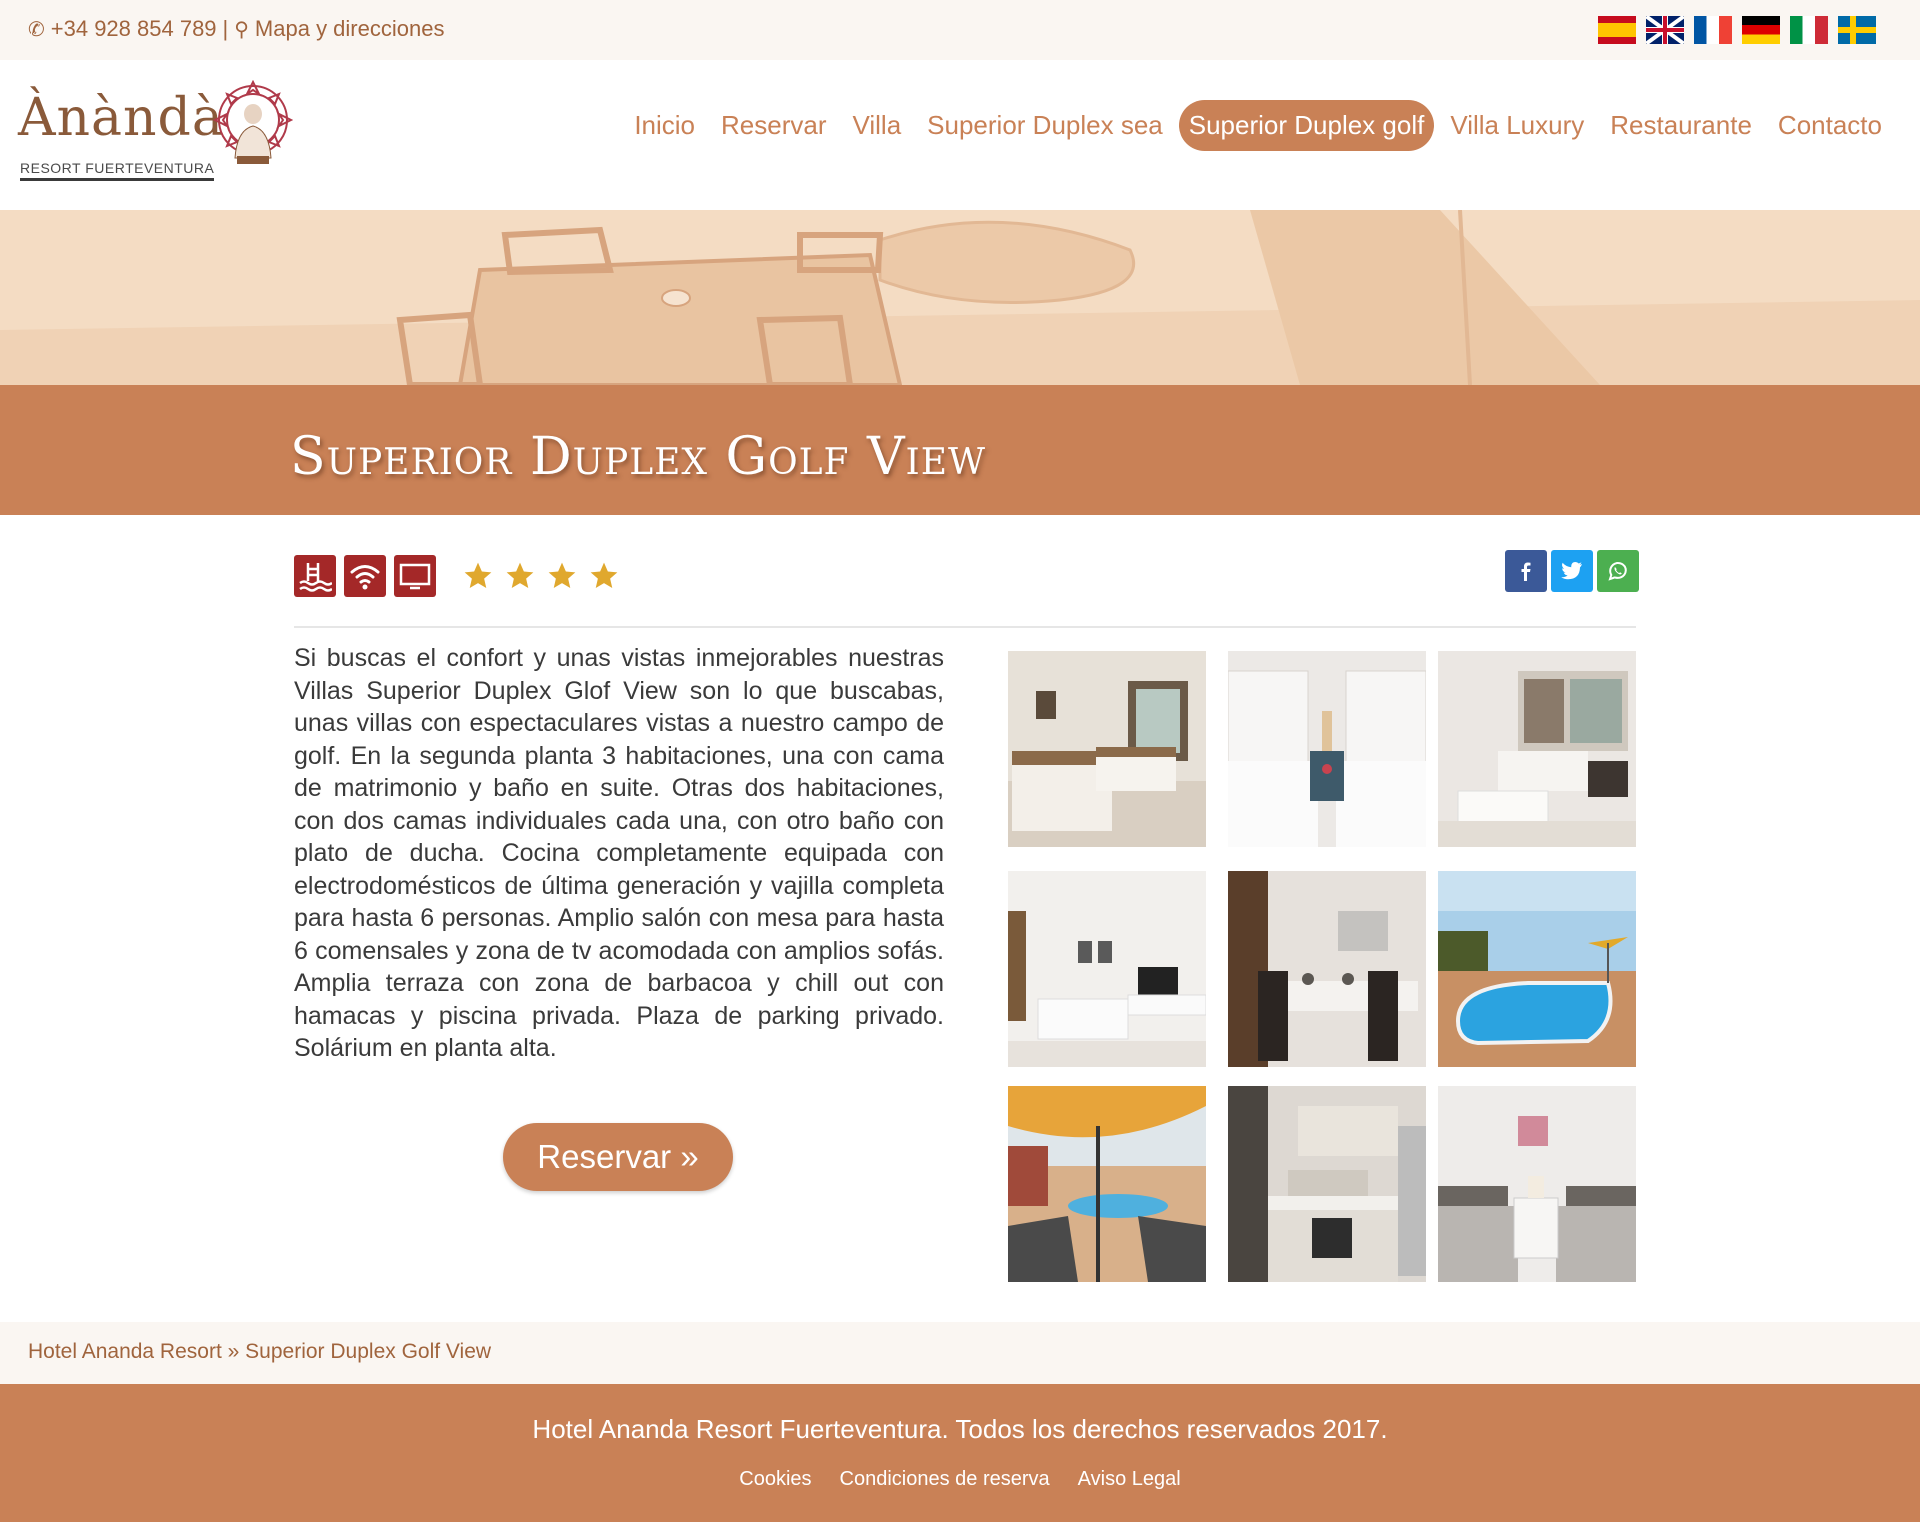 The width and height of the screenshot is (1920, 1522). What do you see at coordinates (1537, 969) in the screenshot?
I see `gallery-photo-pool` at bounding box center [1537, 969].